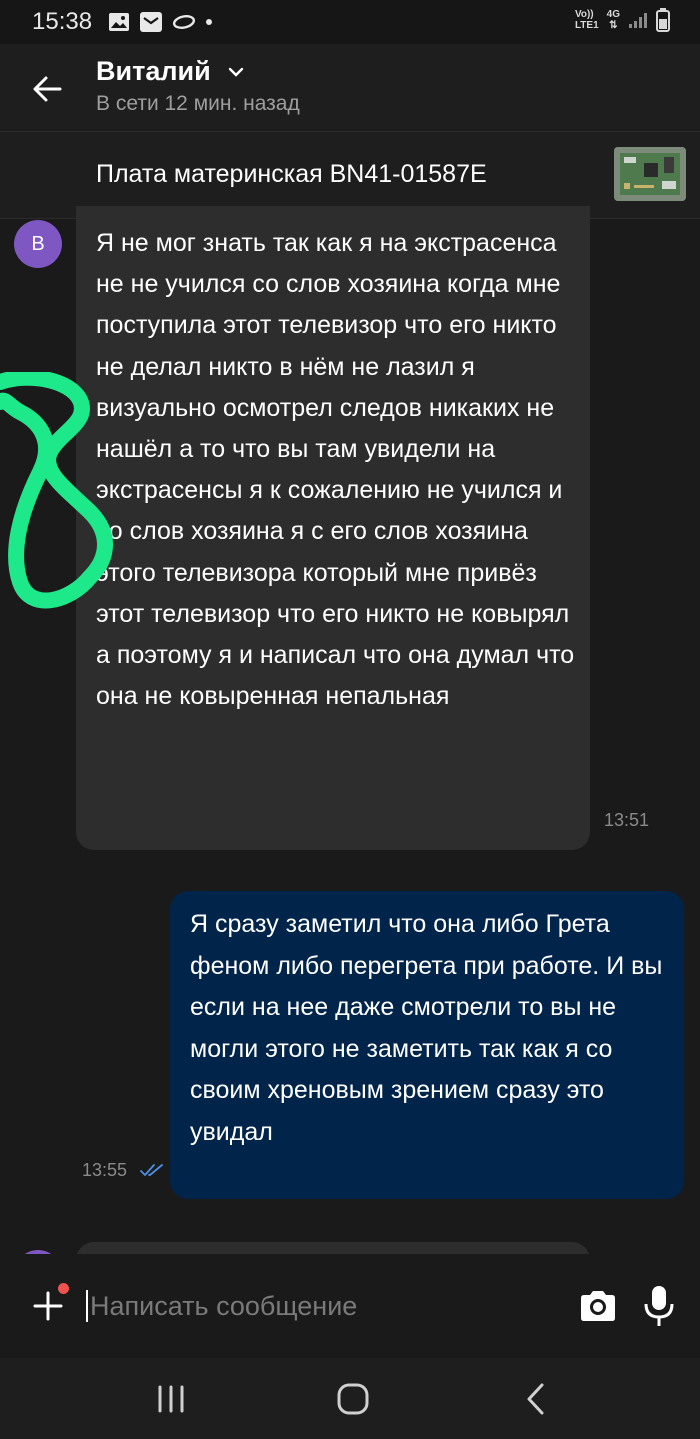  I want to click on microphone-icon, so click(659, 1306).